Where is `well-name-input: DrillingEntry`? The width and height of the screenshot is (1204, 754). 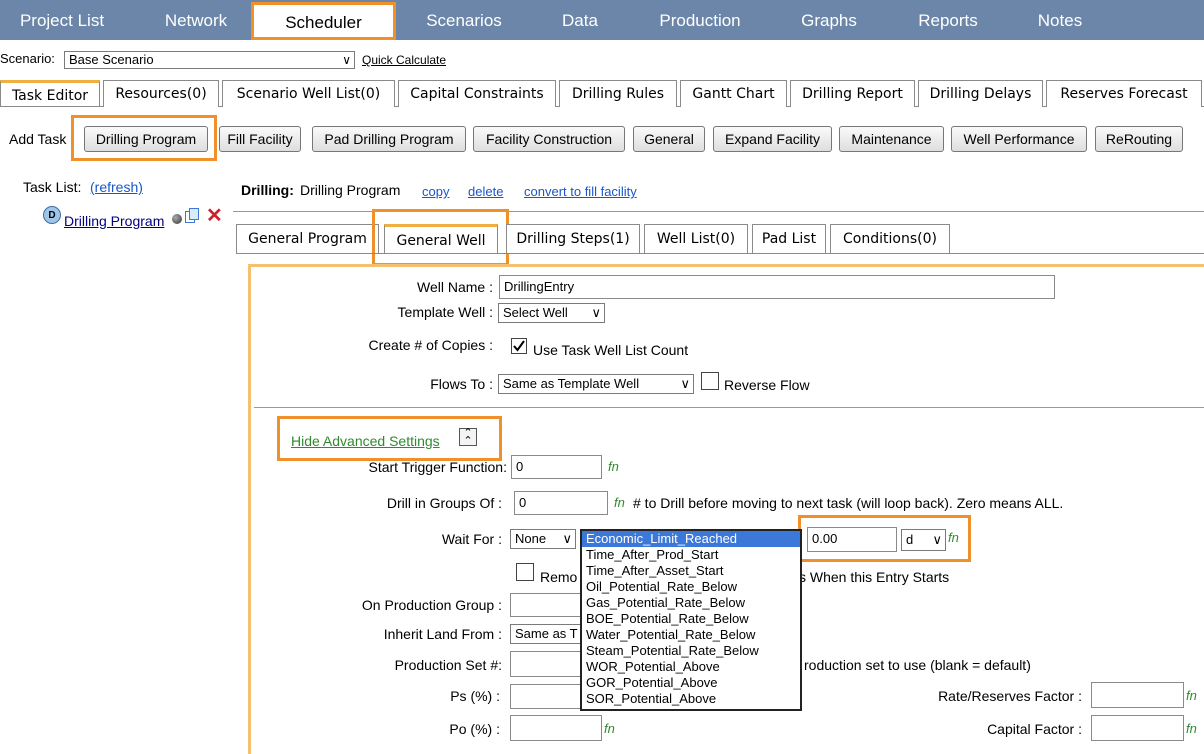 well-name-input: DrillingEntry is located at coordinates (777, 287).